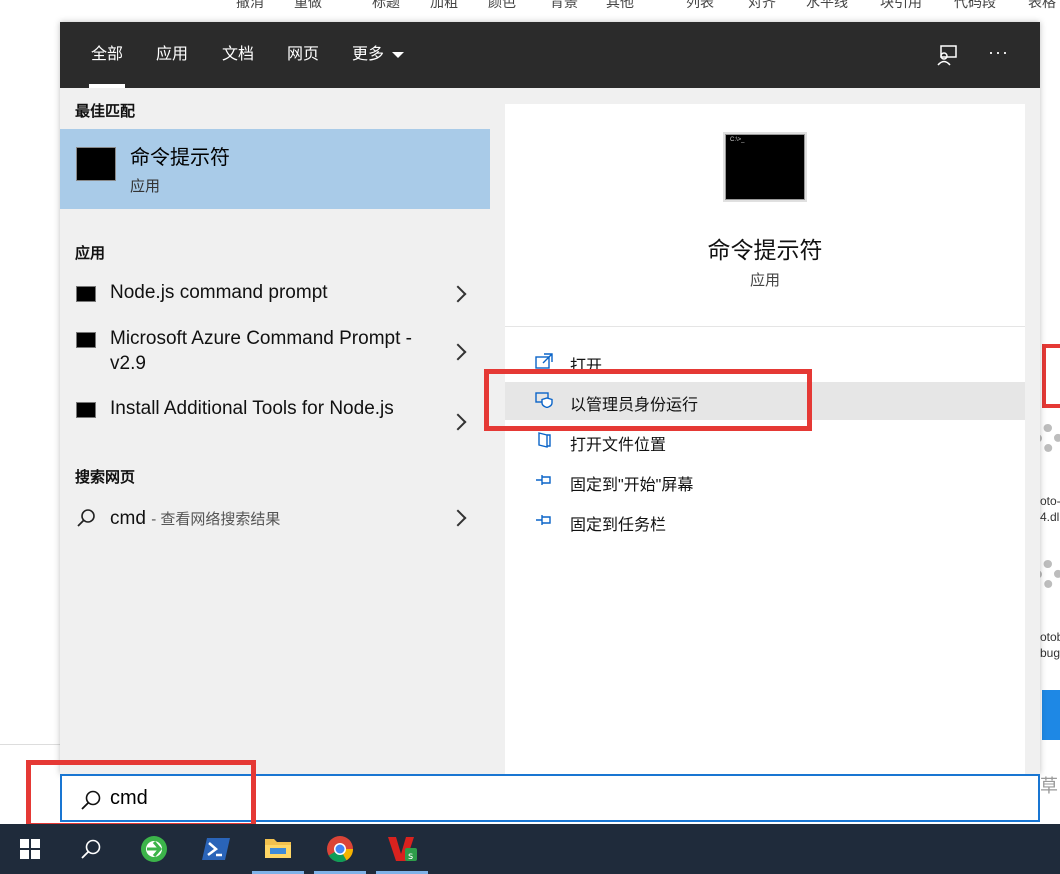 Image resolution: width=1060 pixels, height=874 pixels. Describe the element at coordinates (618, 525) in the screenshot. I see `action-label: 固定到任务栏` at that location.